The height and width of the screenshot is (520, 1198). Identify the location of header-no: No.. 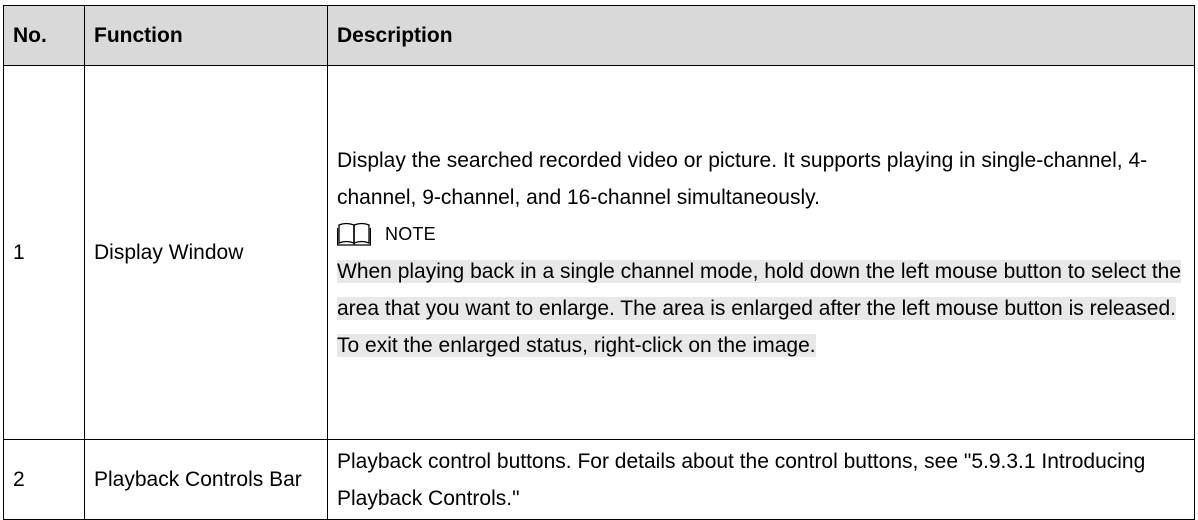
(44, 35).